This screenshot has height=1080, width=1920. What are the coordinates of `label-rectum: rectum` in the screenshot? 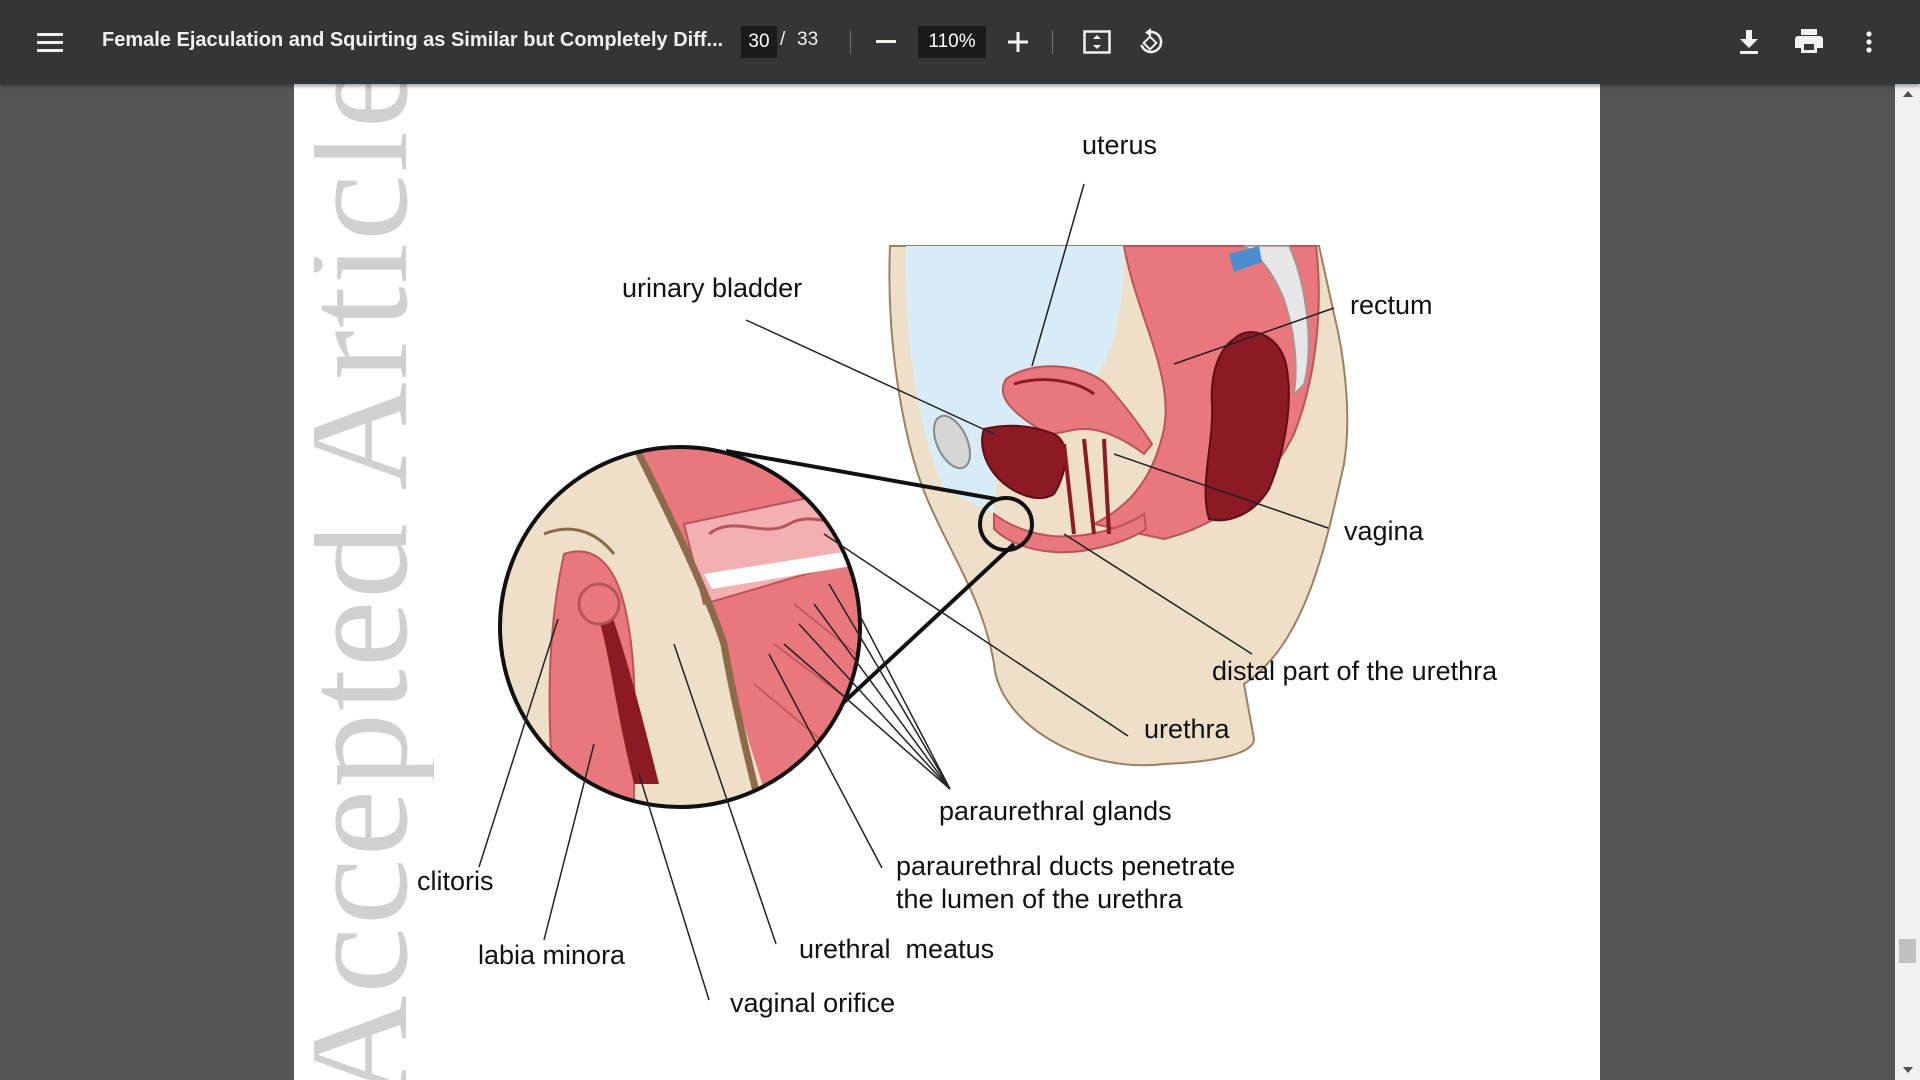 It's located at (1391, 305).